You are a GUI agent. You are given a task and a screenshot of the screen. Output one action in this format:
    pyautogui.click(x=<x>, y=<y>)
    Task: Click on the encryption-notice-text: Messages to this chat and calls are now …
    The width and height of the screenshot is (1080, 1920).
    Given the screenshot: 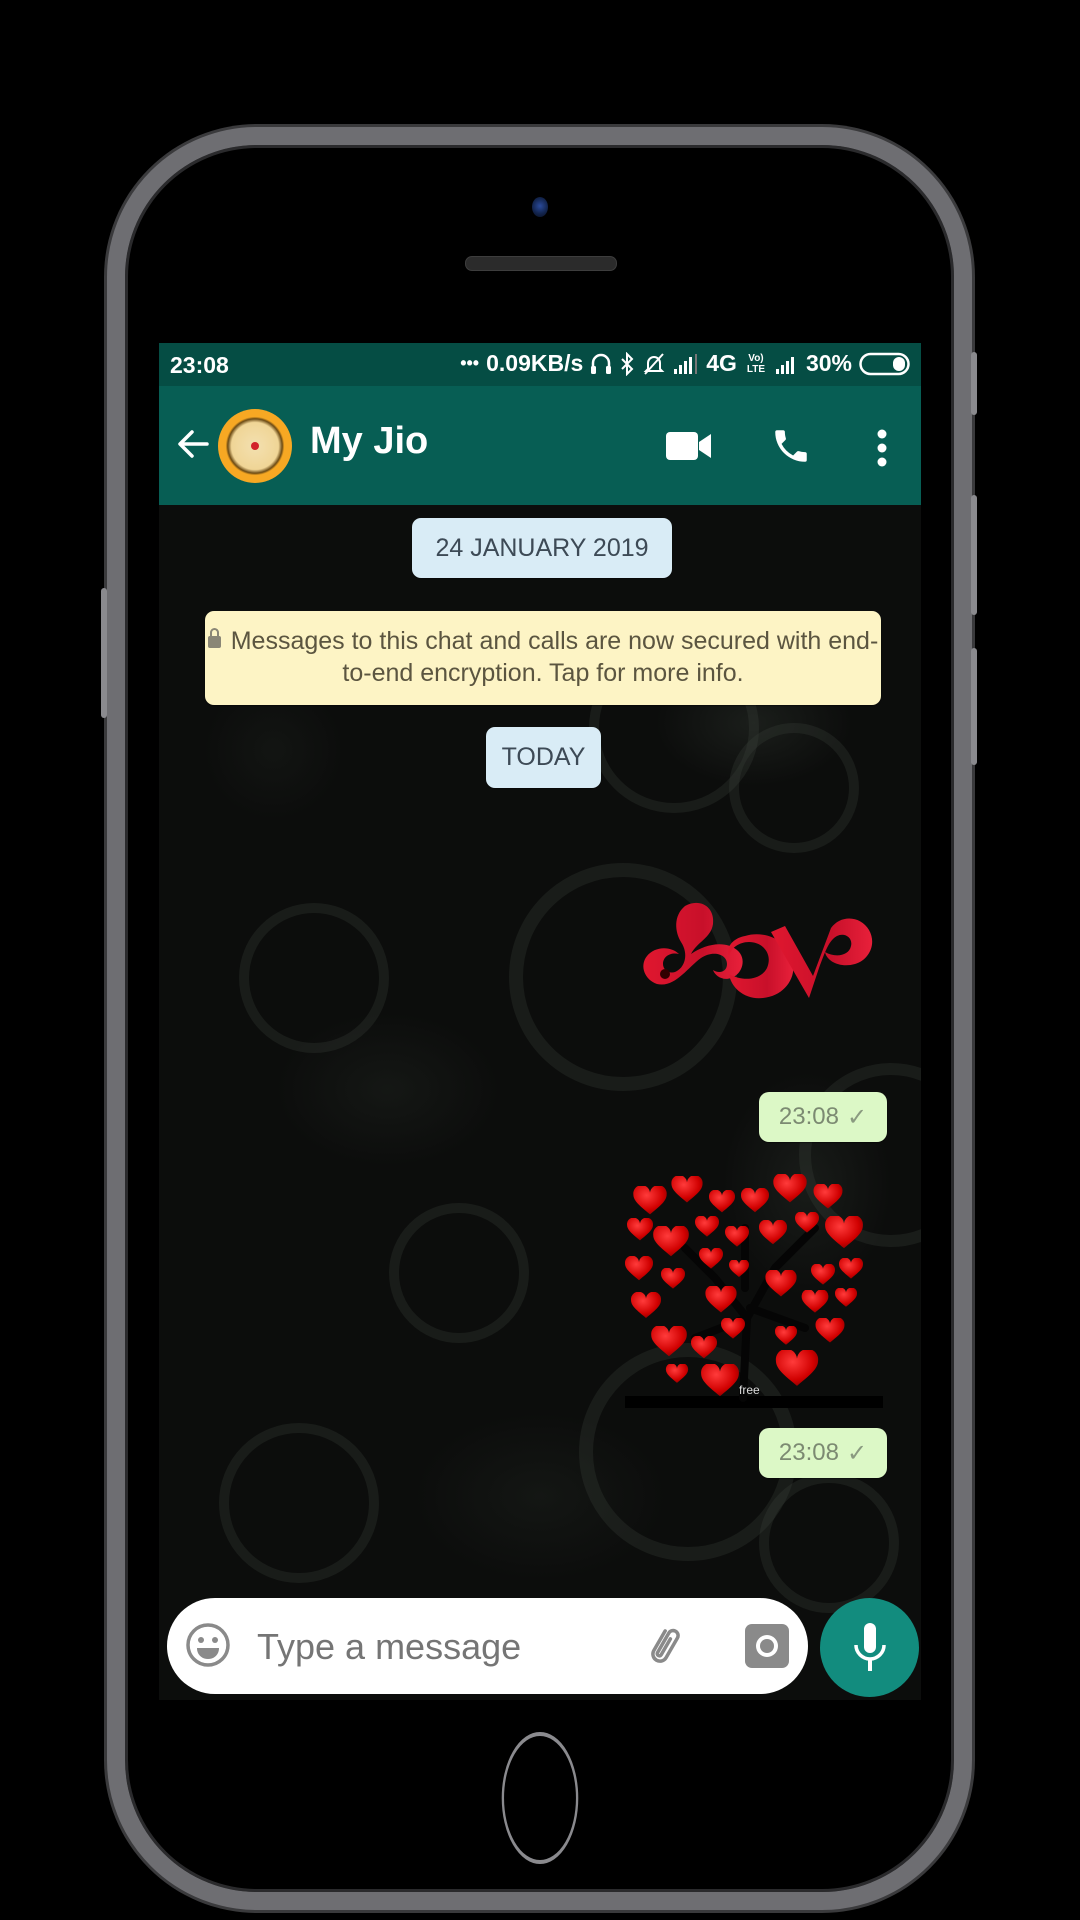 What is the action you would take?
    pyautogui.click(x=554, y=657)
    